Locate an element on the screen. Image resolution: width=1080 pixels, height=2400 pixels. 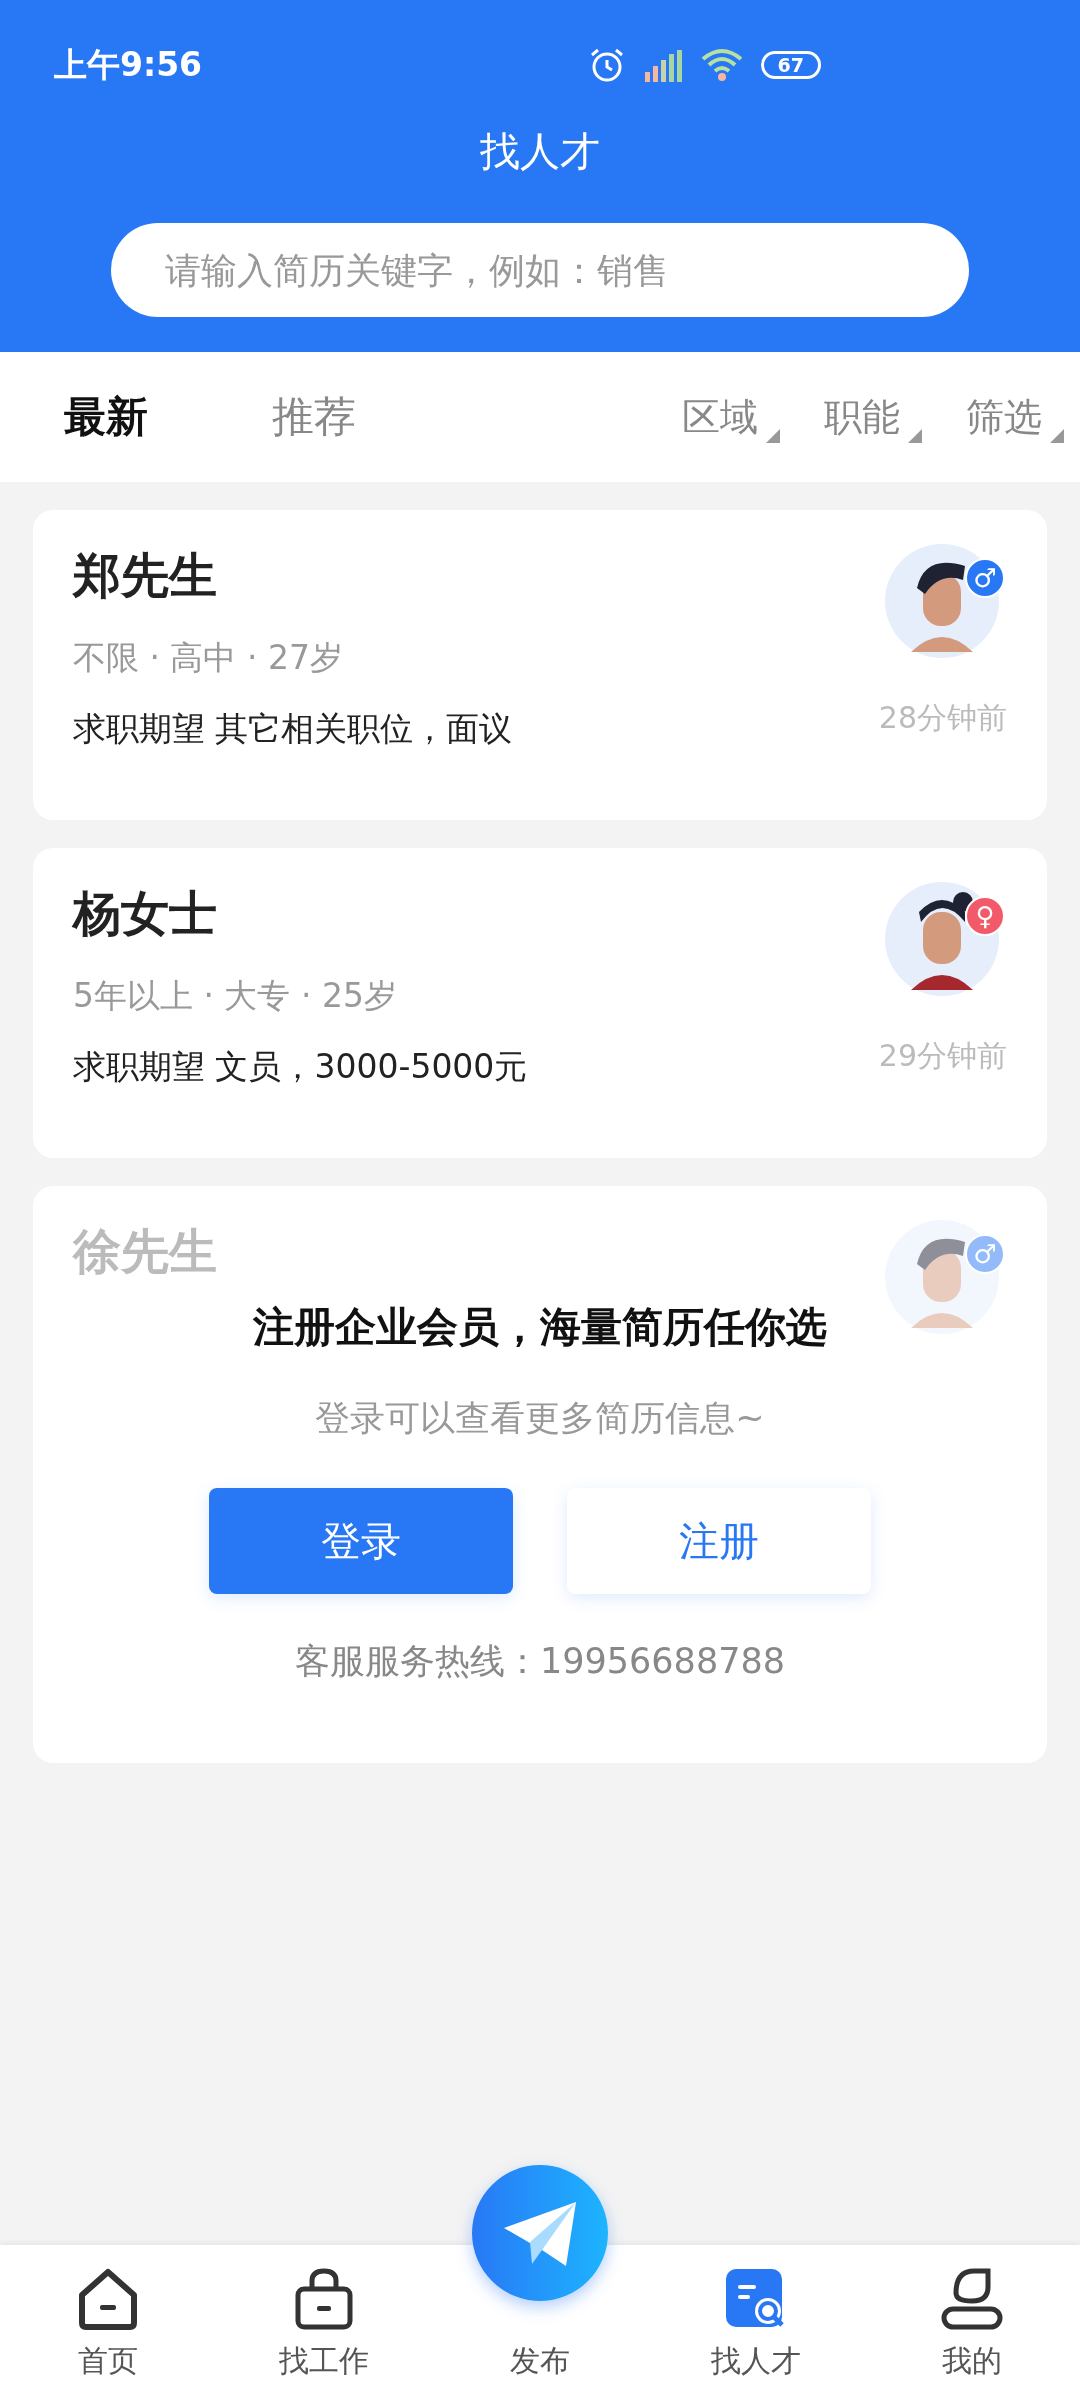
nav-item: 我的 is located at coordinates (972, 2322).